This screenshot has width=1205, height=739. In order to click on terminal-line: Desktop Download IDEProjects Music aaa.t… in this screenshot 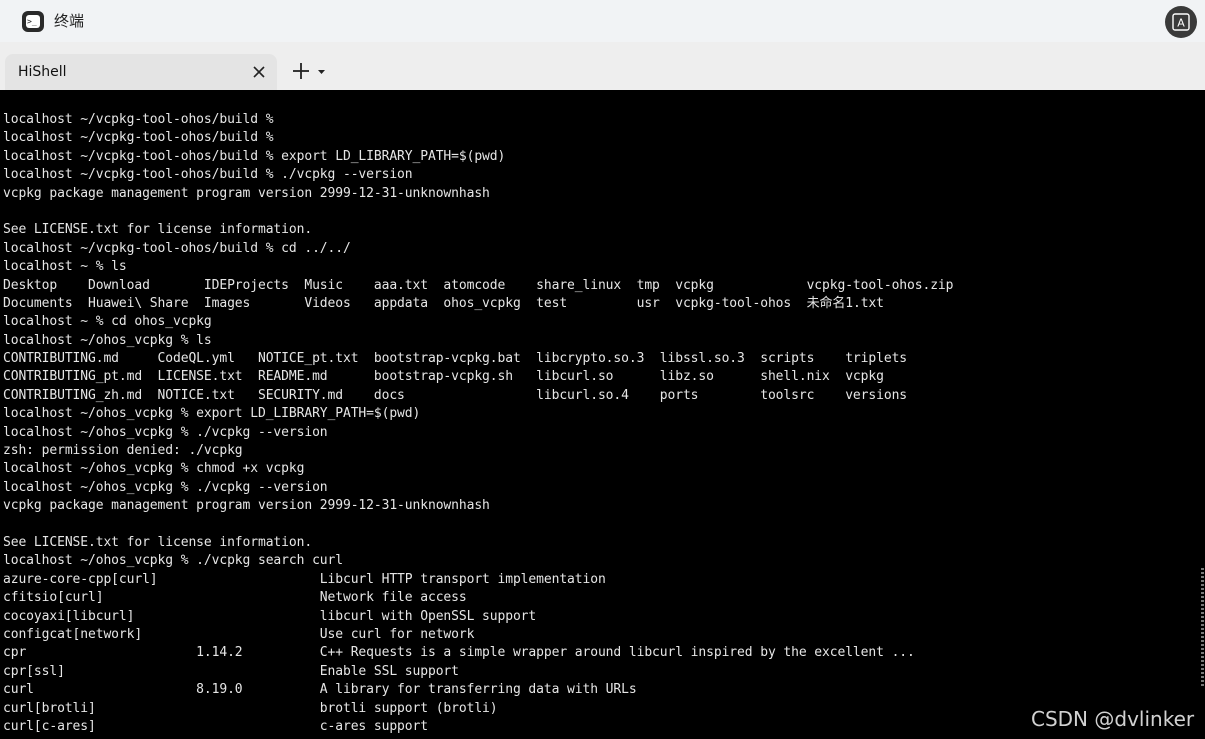, I will do `click(478, 285)`.